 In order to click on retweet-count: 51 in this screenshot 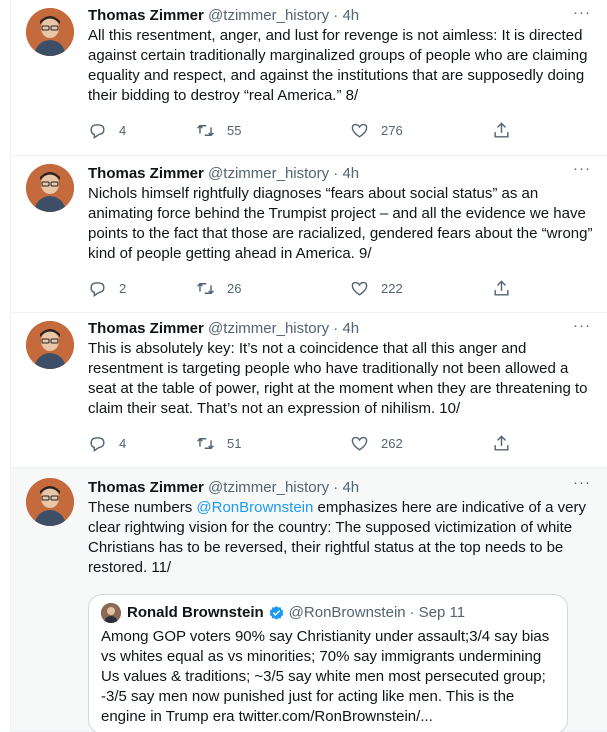, I will do `click(234, 443)`.